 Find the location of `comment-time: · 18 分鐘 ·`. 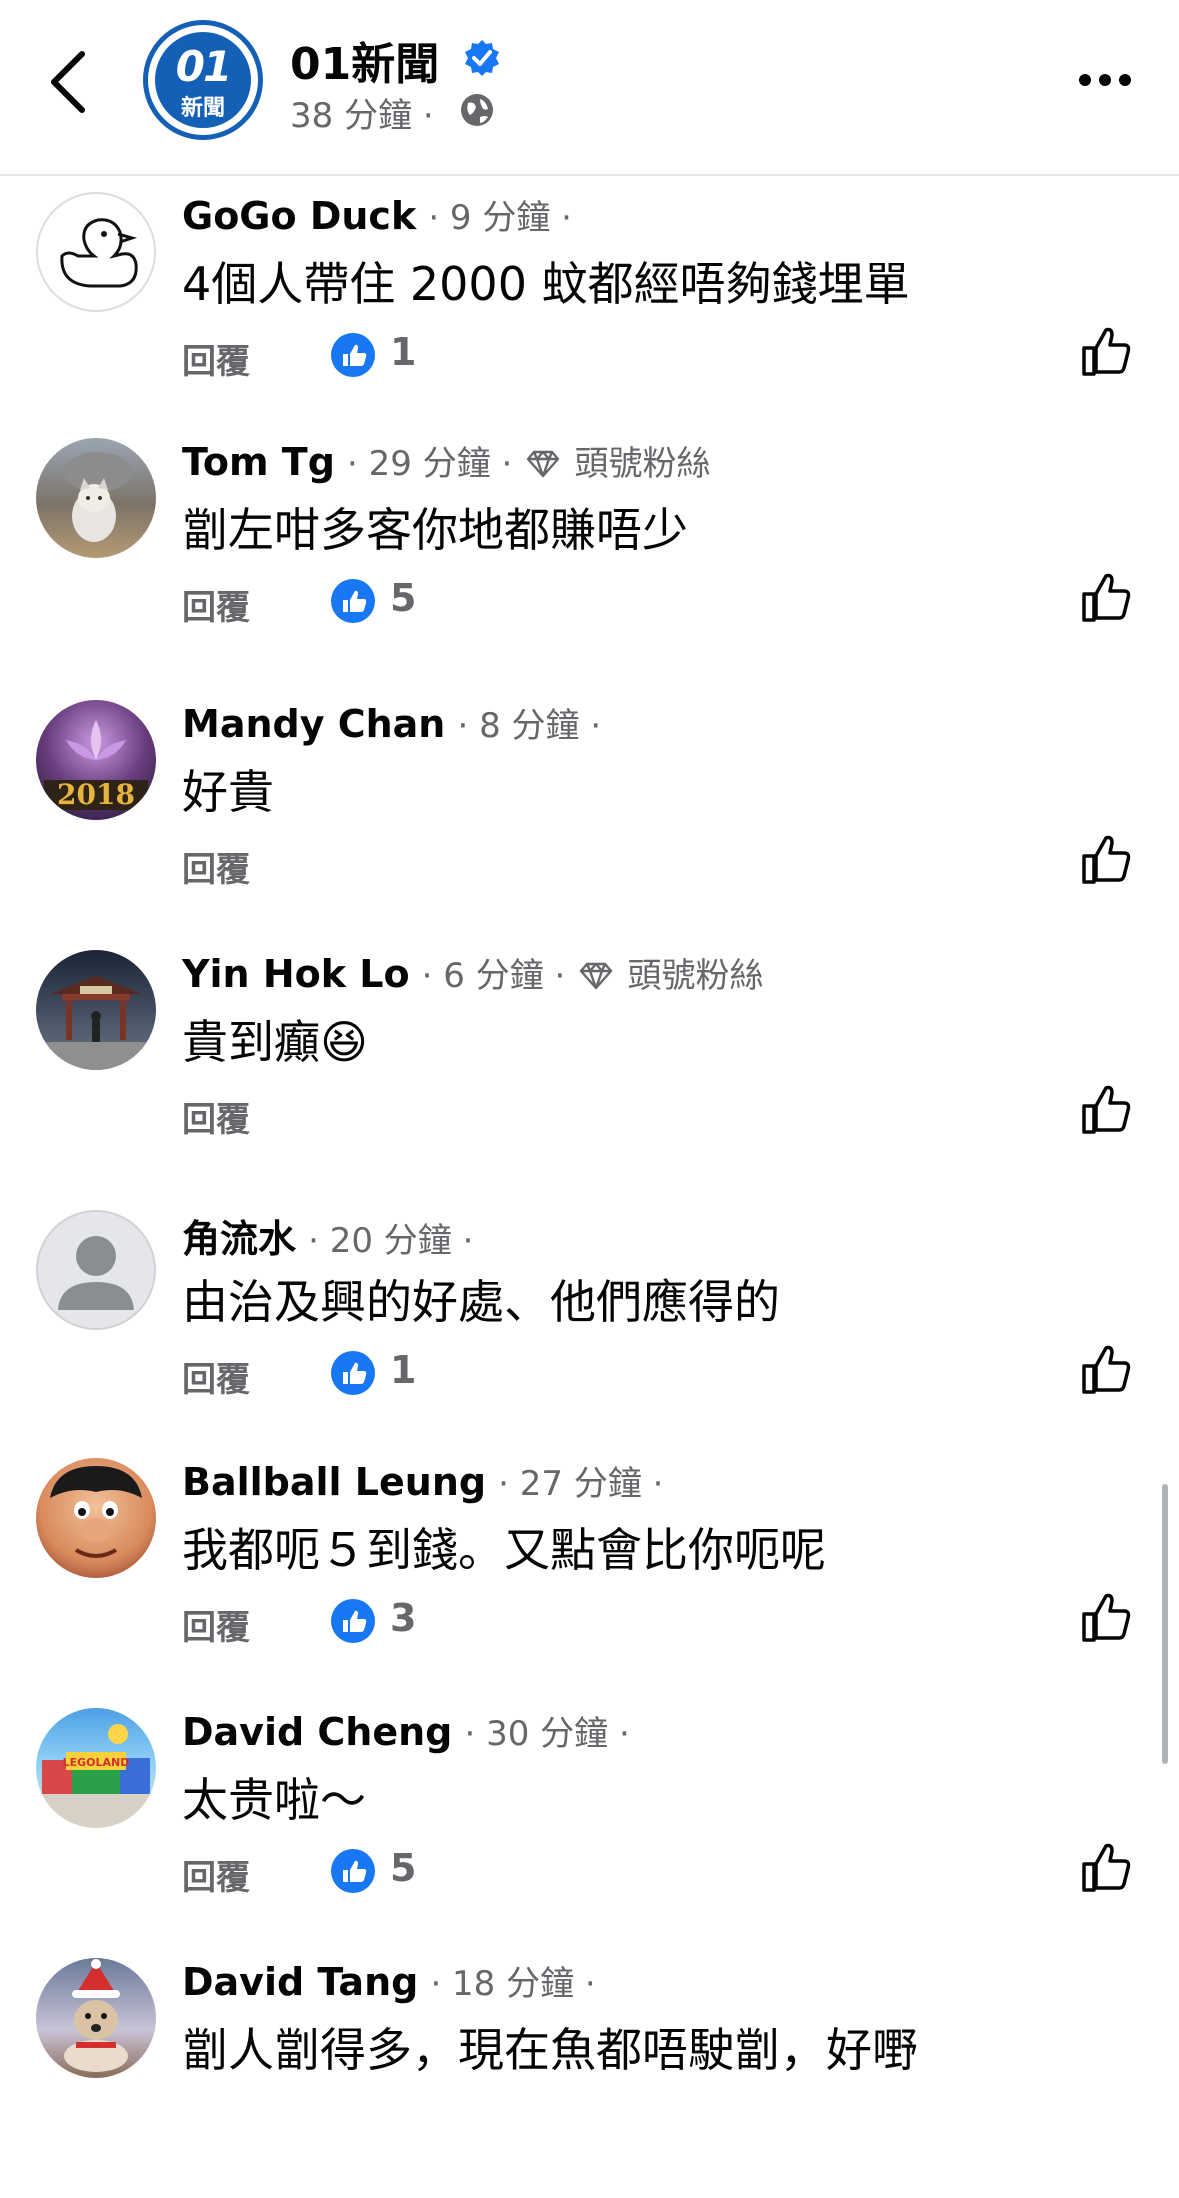

comment-time: · 18 分鐘 · is located at coordinates (513, 1984).